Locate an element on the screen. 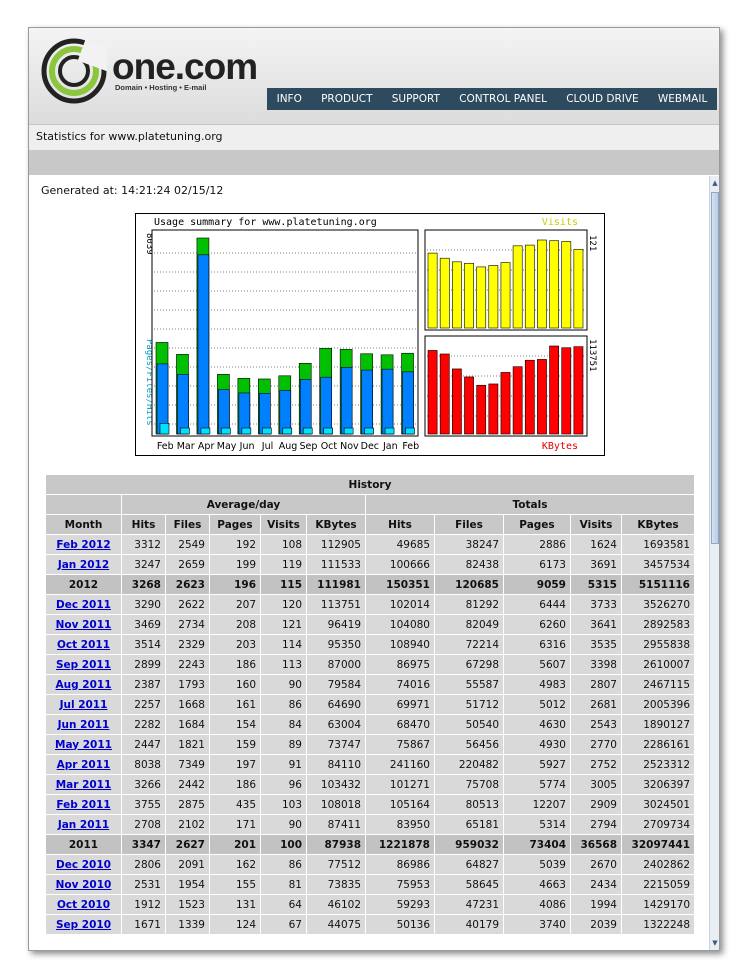 The width and height of the screenshot is (745, 976). history-month-cell: Dec 2011 is located at coordinates (83, 604).